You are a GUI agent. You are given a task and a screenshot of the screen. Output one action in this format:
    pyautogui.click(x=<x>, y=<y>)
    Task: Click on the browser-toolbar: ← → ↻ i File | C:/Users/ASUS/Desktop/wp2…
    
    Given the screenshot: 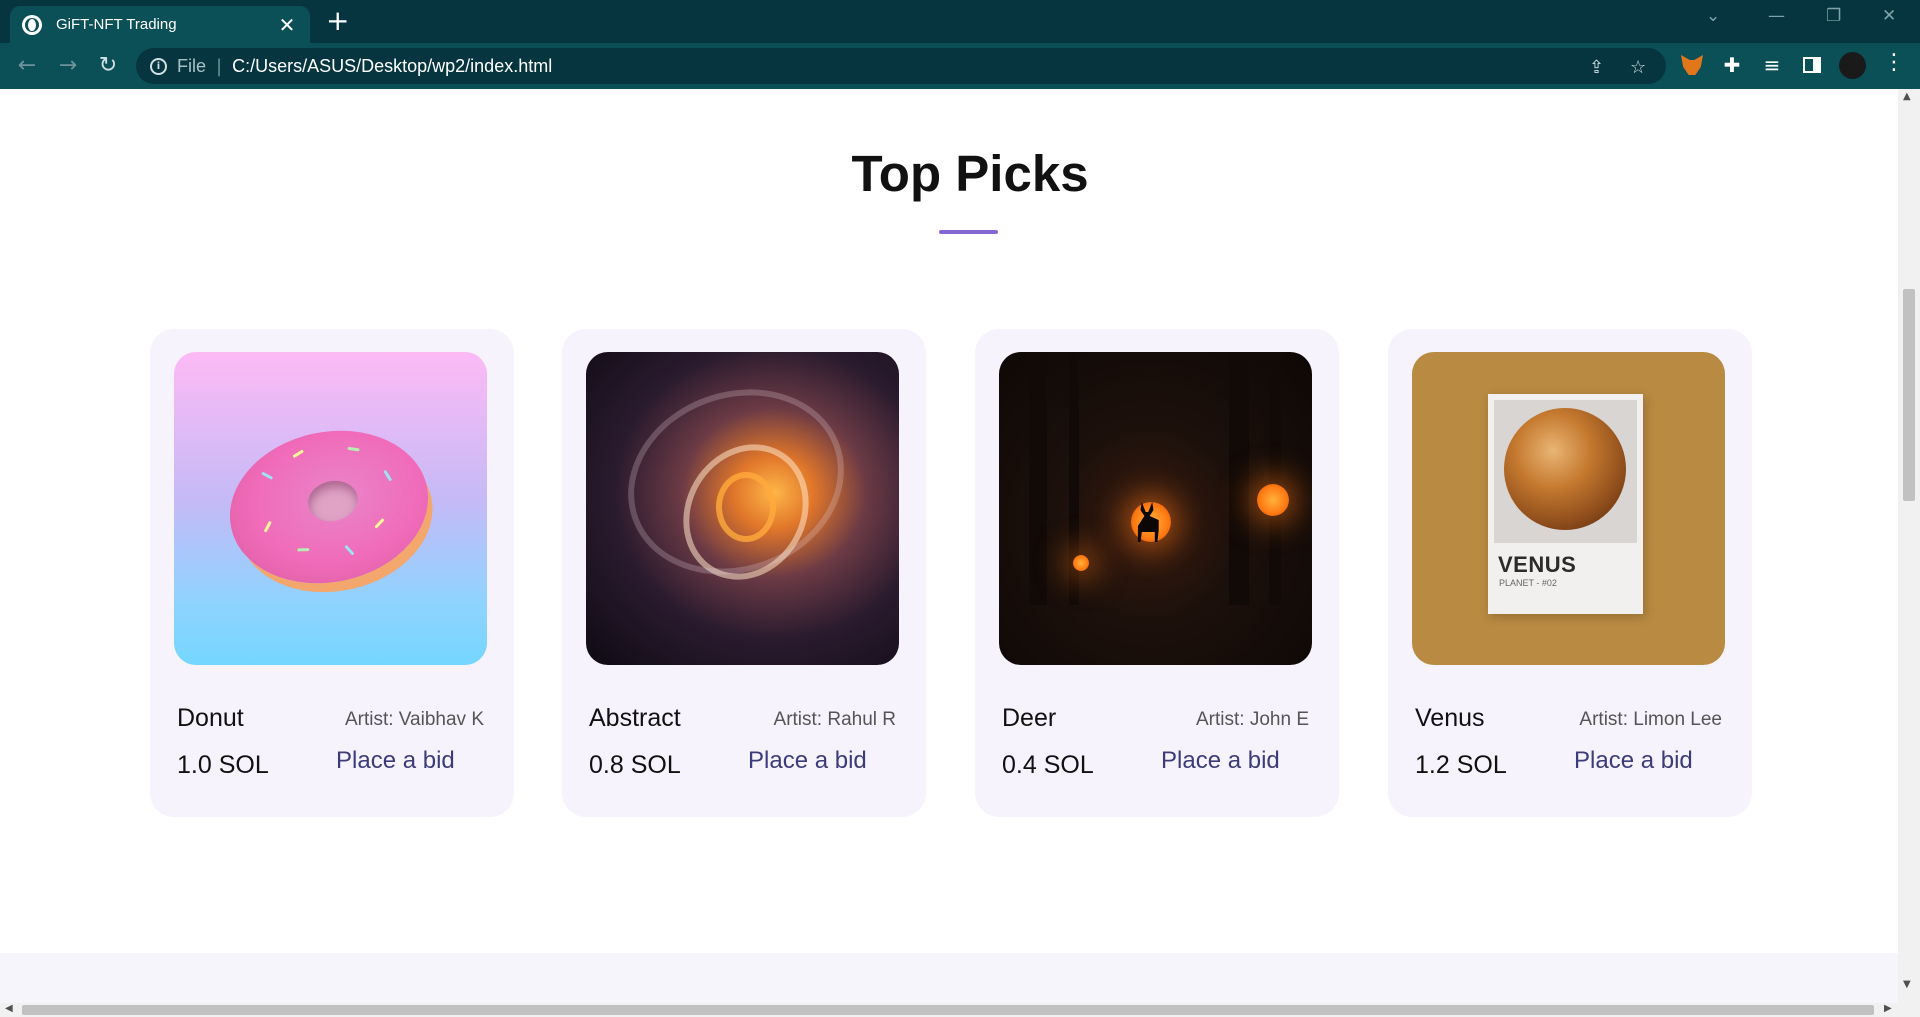 What is the action you would take?
    pyautogui.click(x=960, y=66)
    